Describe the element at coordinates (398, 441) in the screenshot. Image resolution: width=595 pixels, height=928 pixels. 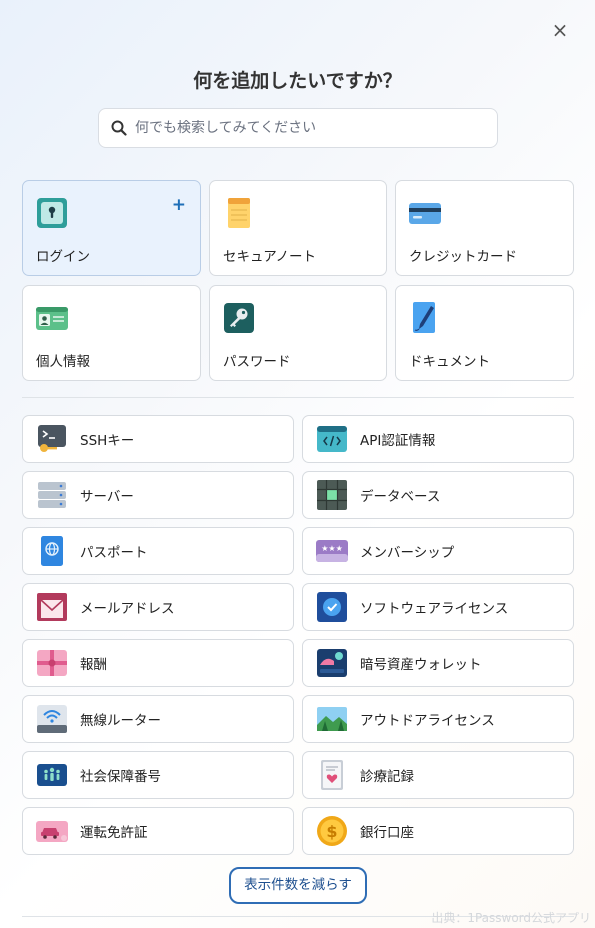
I see `category-label: API認証情報` at that location.